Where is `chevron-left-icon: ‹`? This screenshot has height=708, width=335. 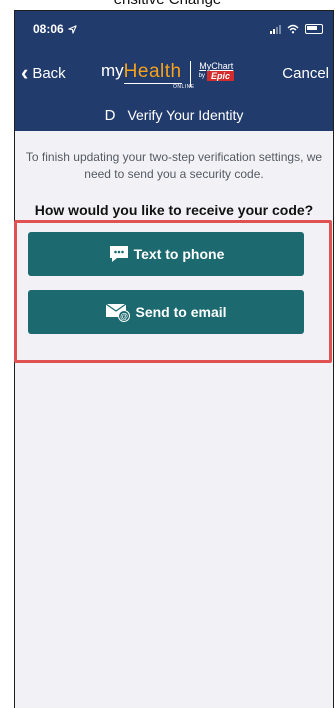
chevron-left-icon: ‹ is located at coordinates (25, 72).